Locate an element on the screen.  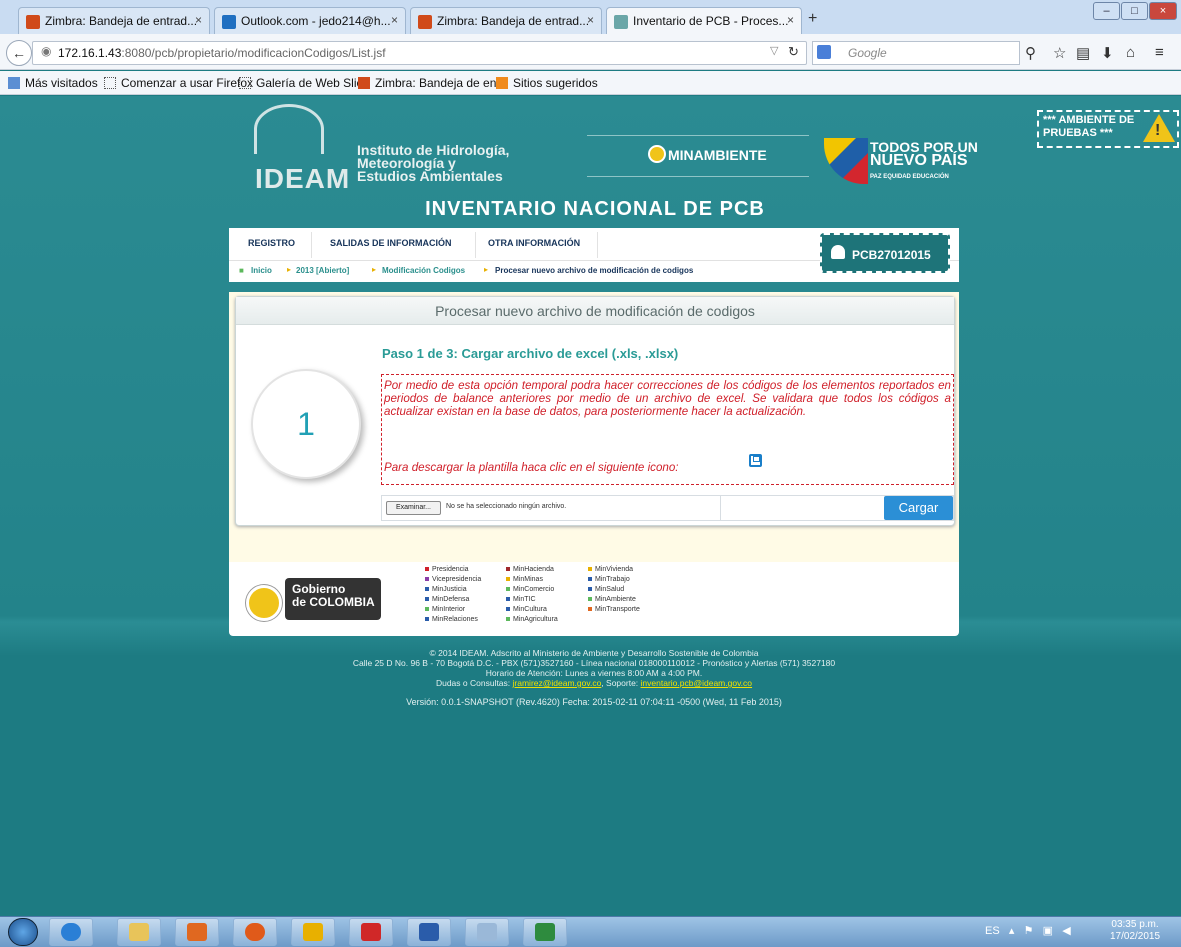
ministry-link: MinInterior is located at coordinates (445, 609).